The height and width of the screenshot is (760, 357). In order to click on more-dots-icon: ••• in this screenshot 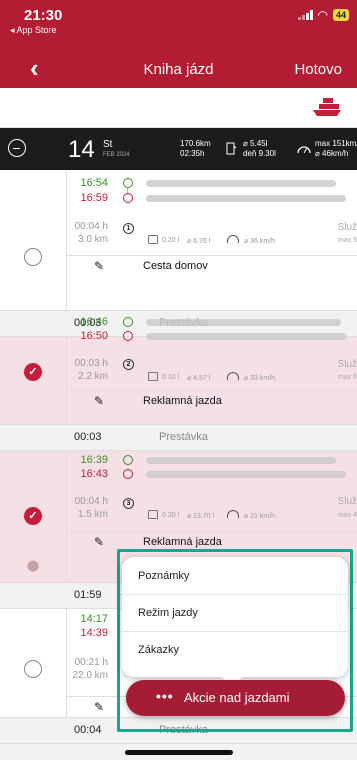, I will do `click(165, 696)`.